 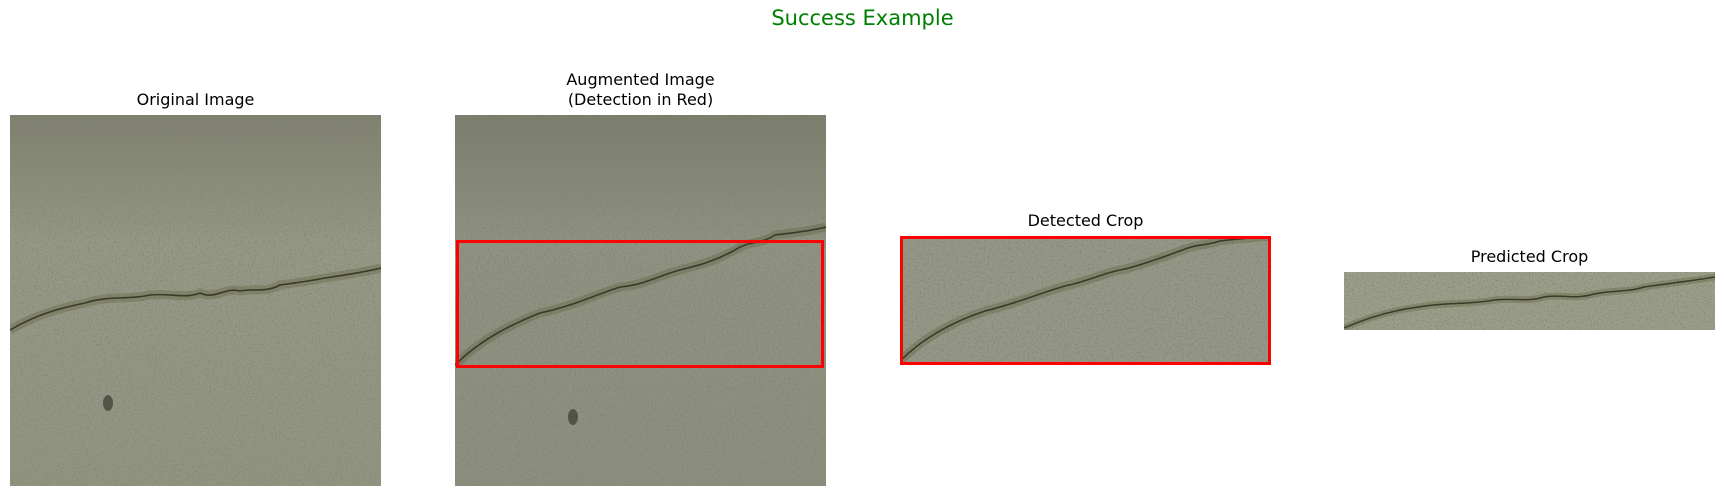 I want to click on figure-suptitle: Success Example, so click(x=862, y=18).